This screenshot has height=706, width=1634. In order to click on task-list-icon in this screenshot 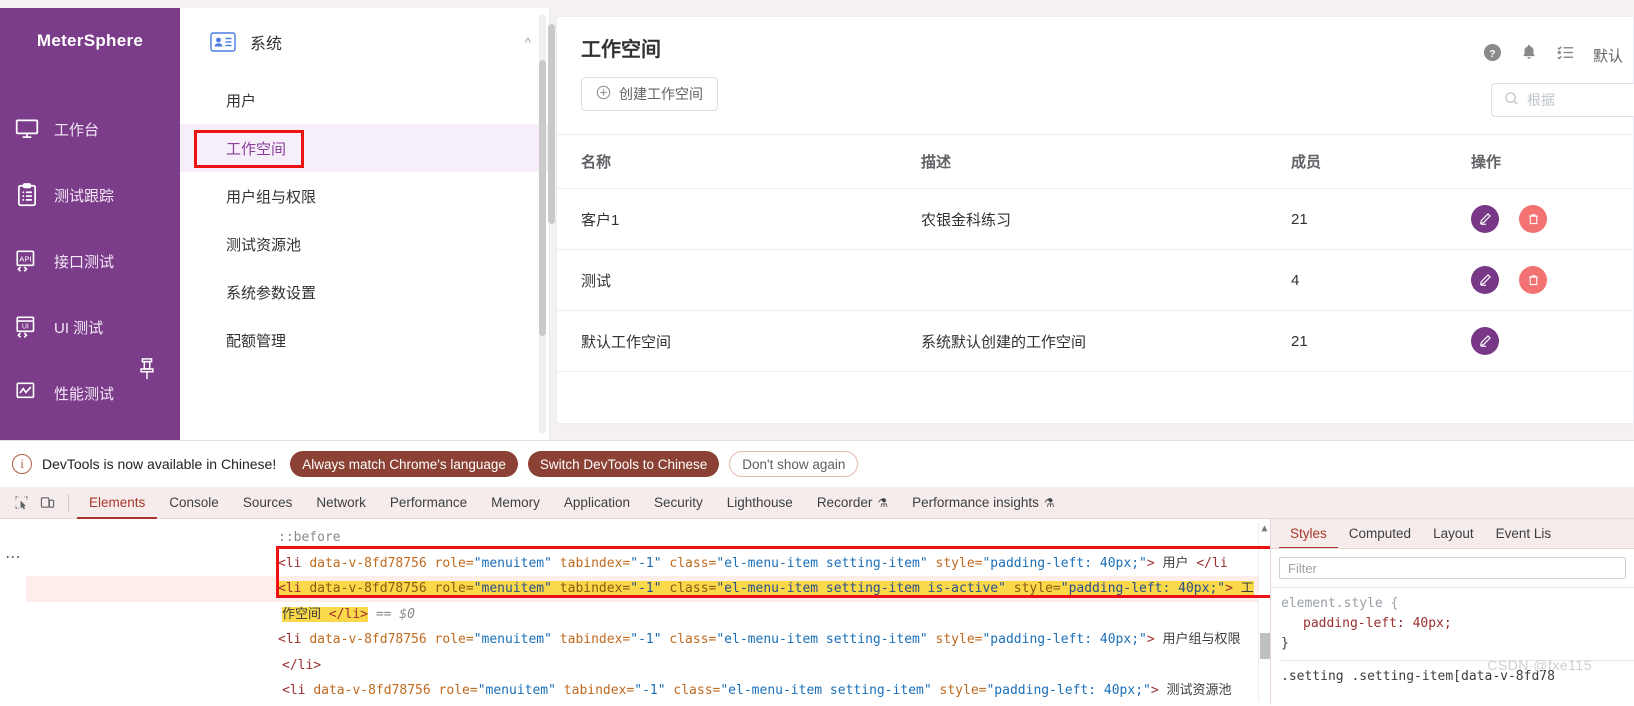, I will do `click(1565, 55)`.